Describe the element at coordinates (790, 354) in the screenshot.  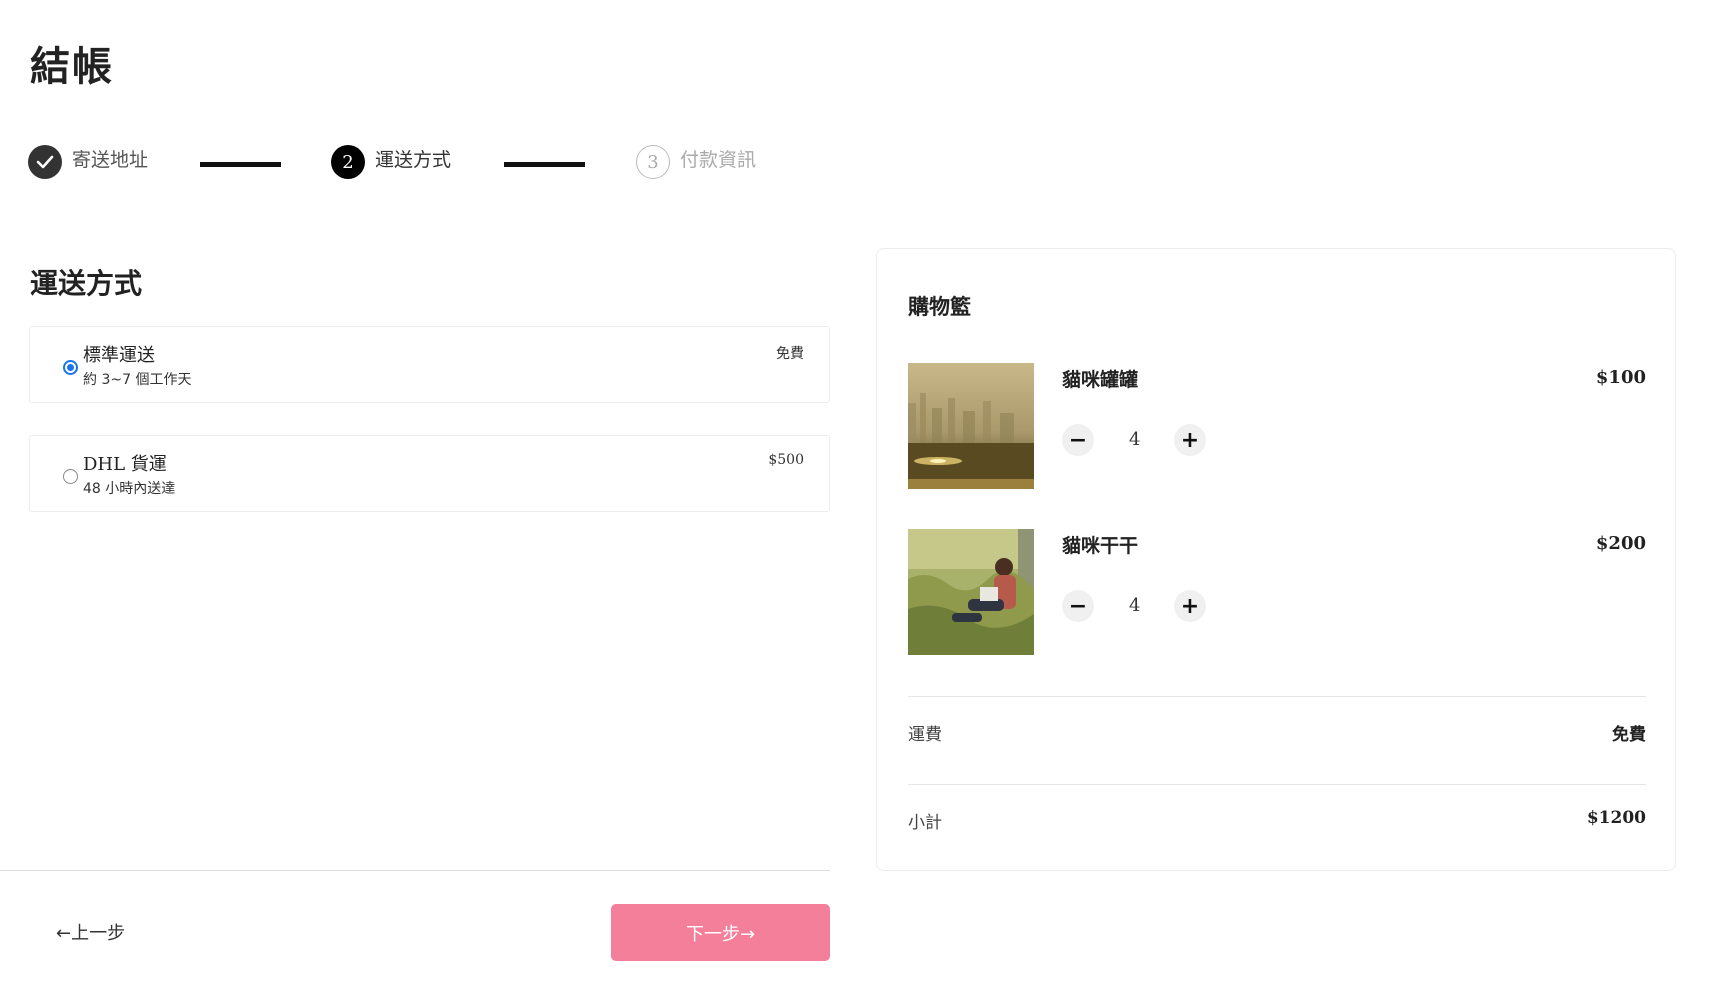
I see `option-price: 免費` at that location.